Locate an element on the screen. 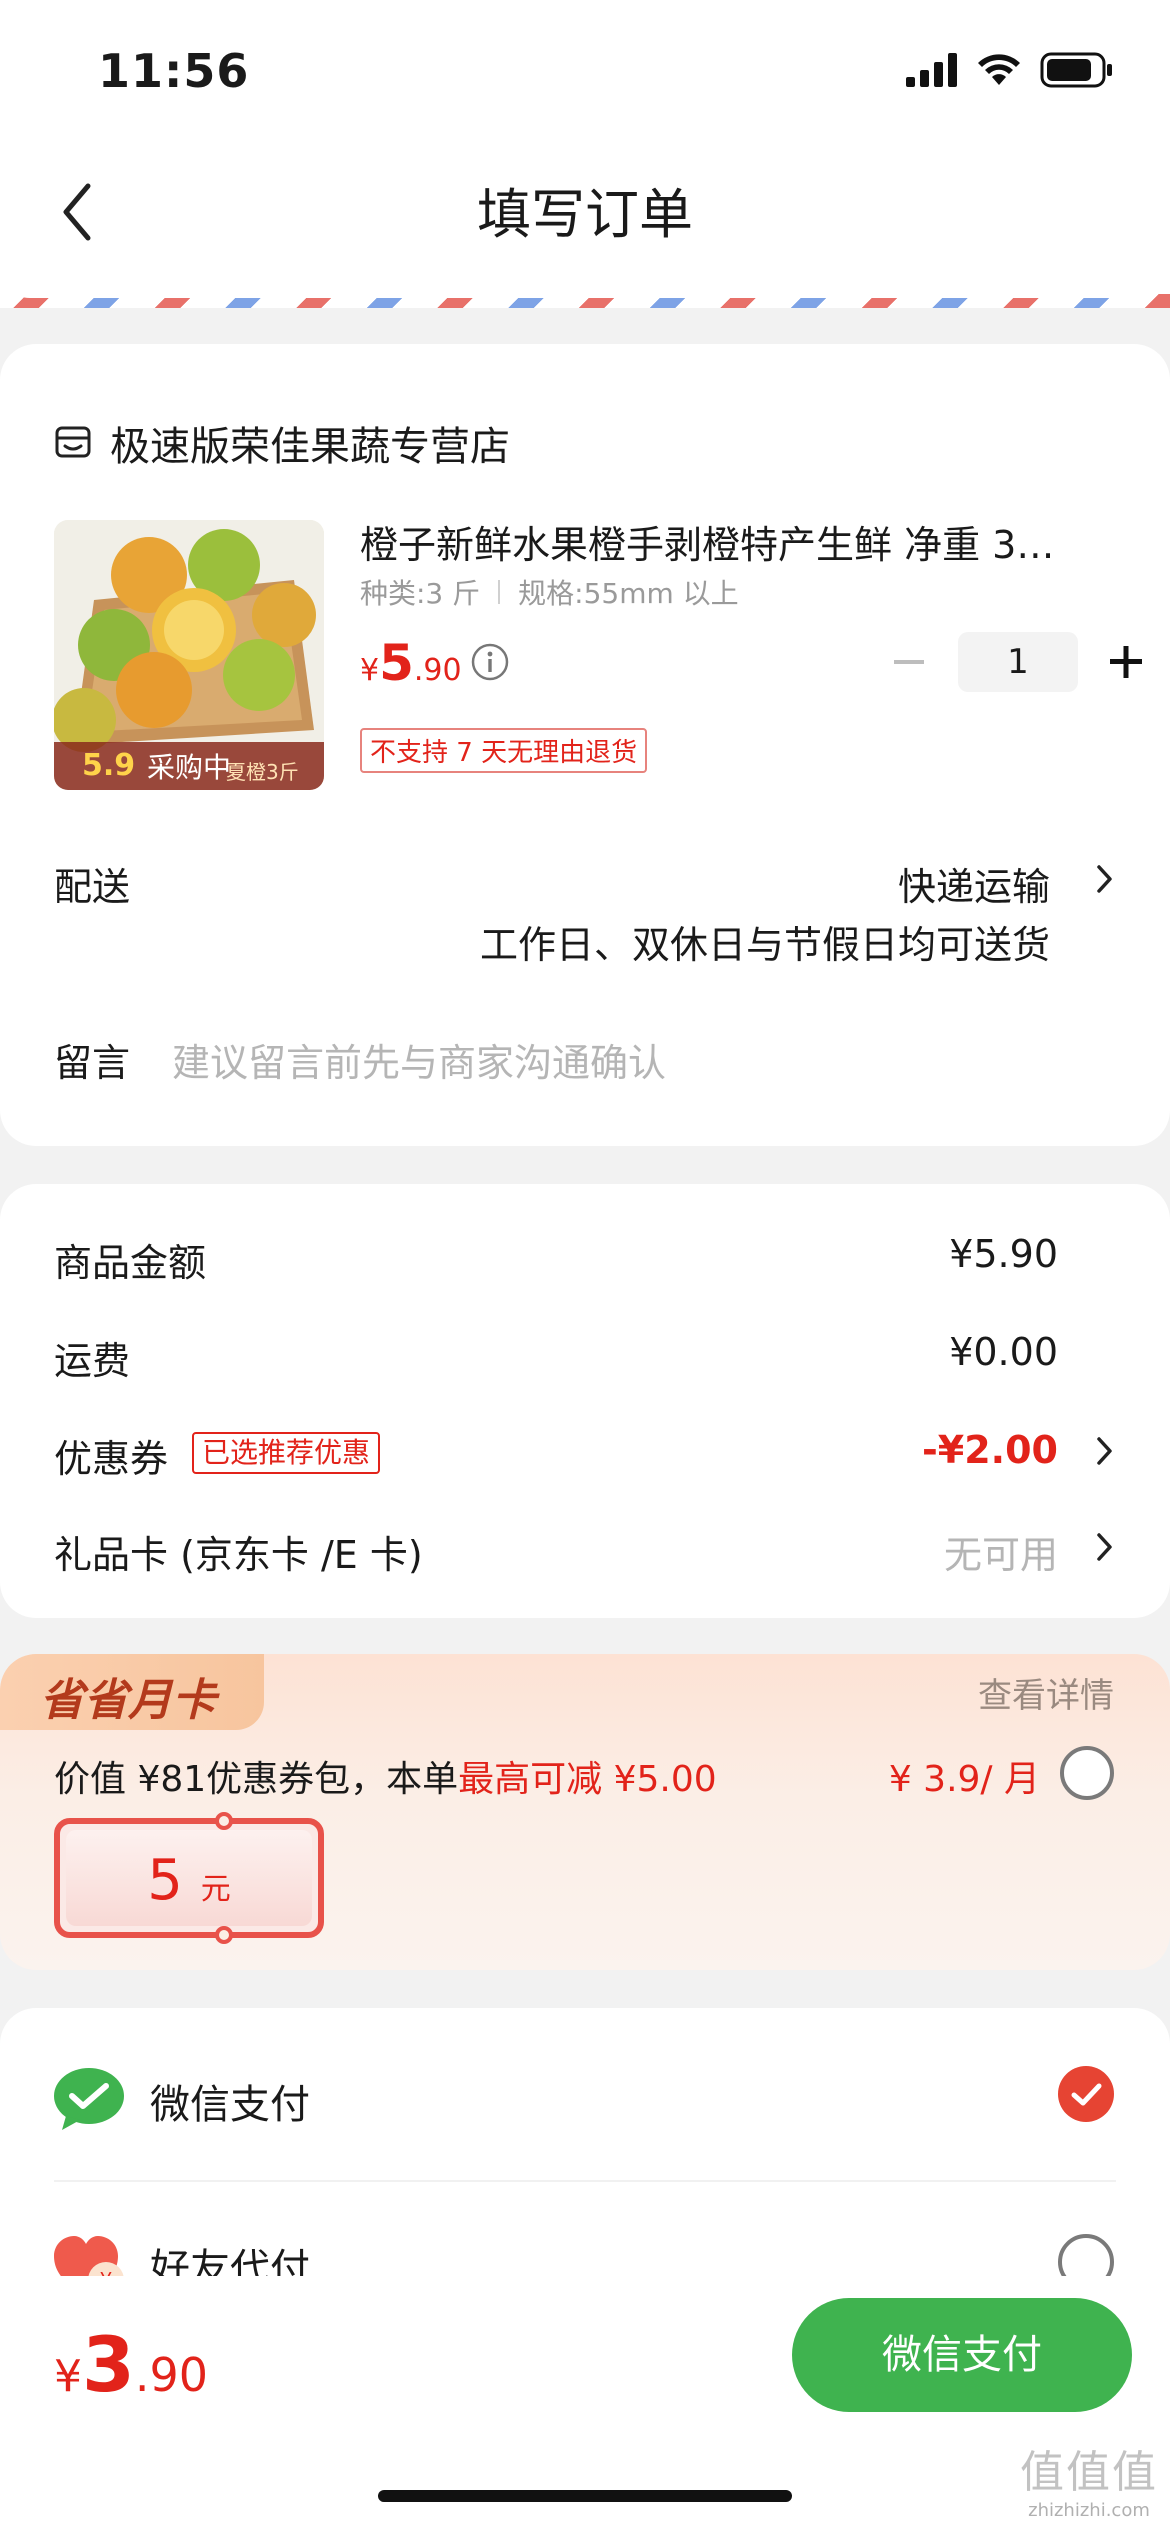 The image size is (1170, 2532). spec-divider is located at coordinates (499, 592).